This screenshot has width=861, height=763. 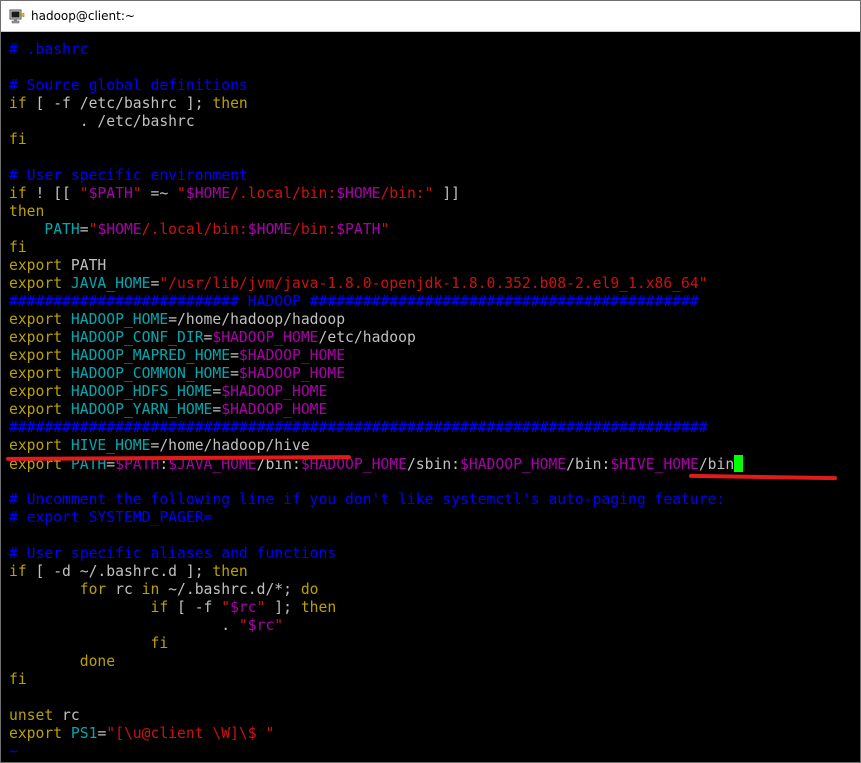 I want to click on terminal-line: . /etc/bashrc, so click(x=376, y=122).